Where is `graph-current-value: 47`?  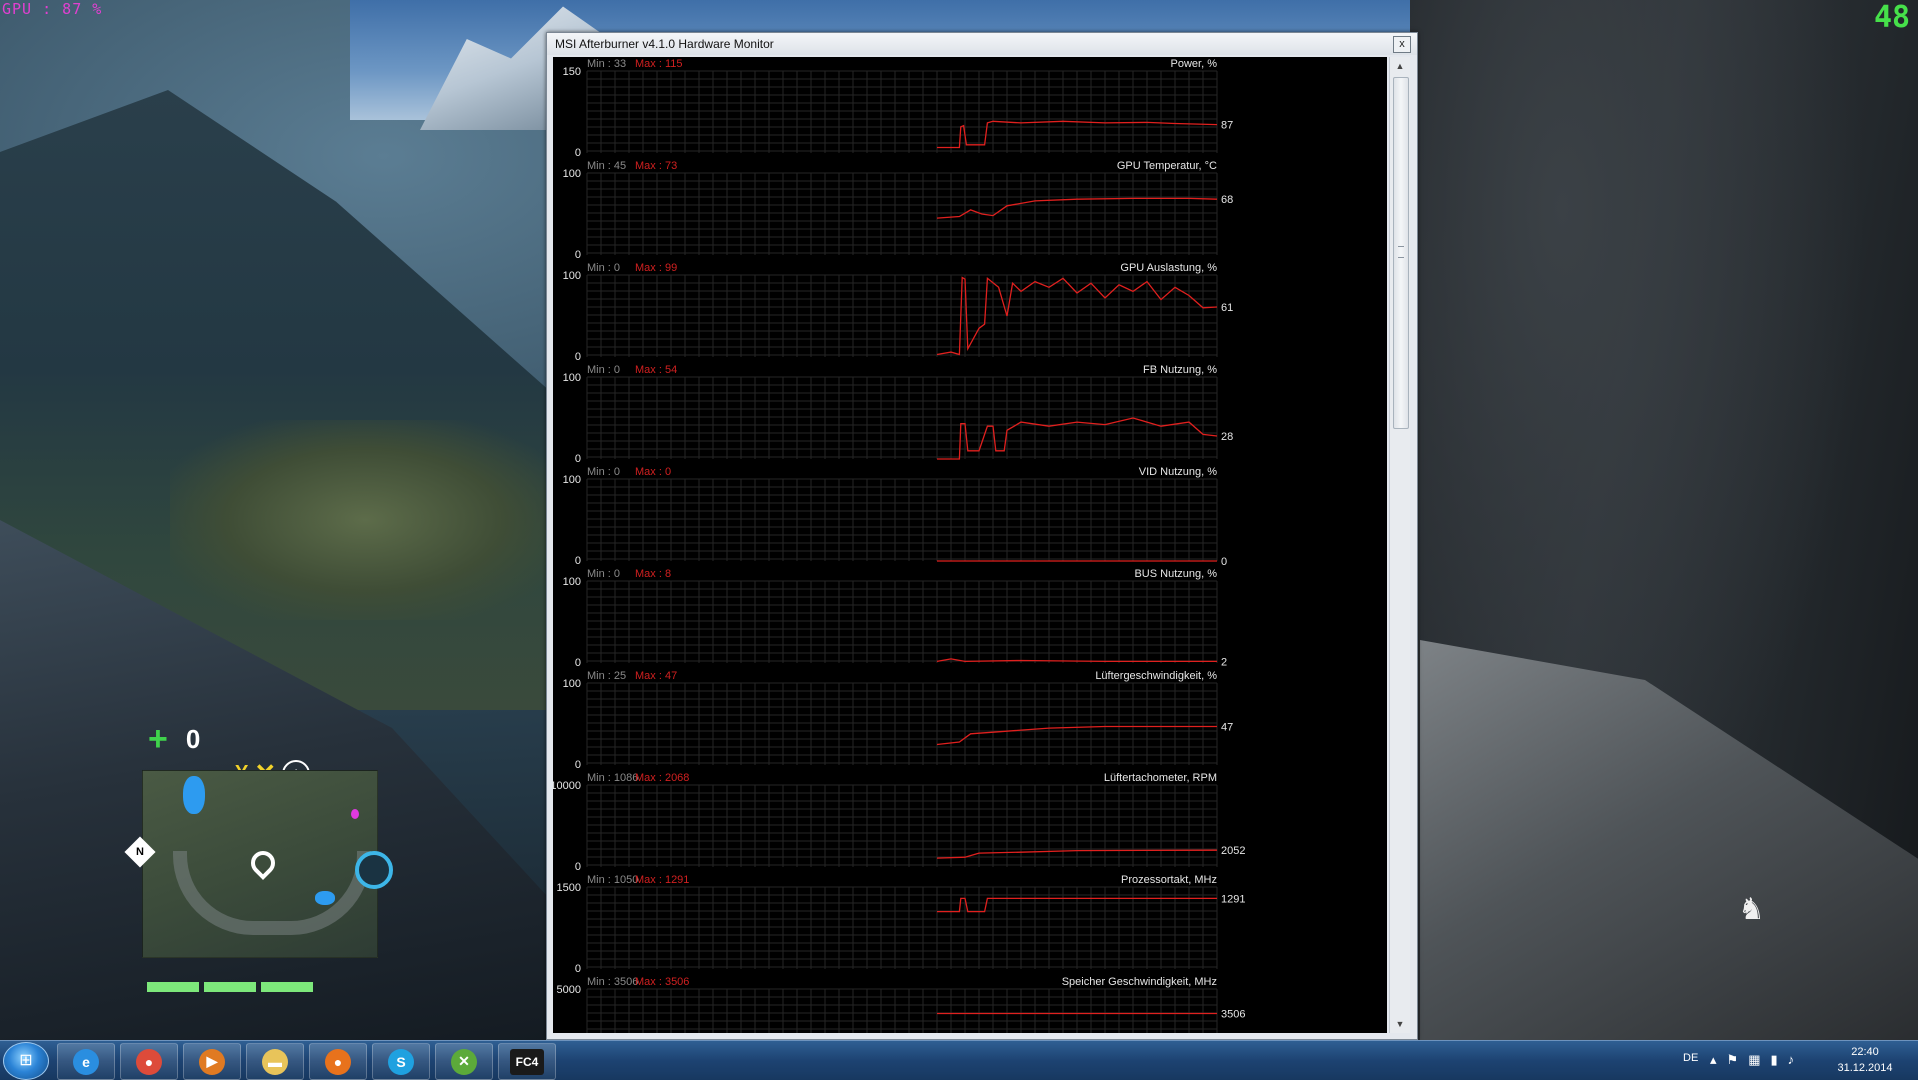
graph-current-value: 47 is located at coordinates (1227, 727).